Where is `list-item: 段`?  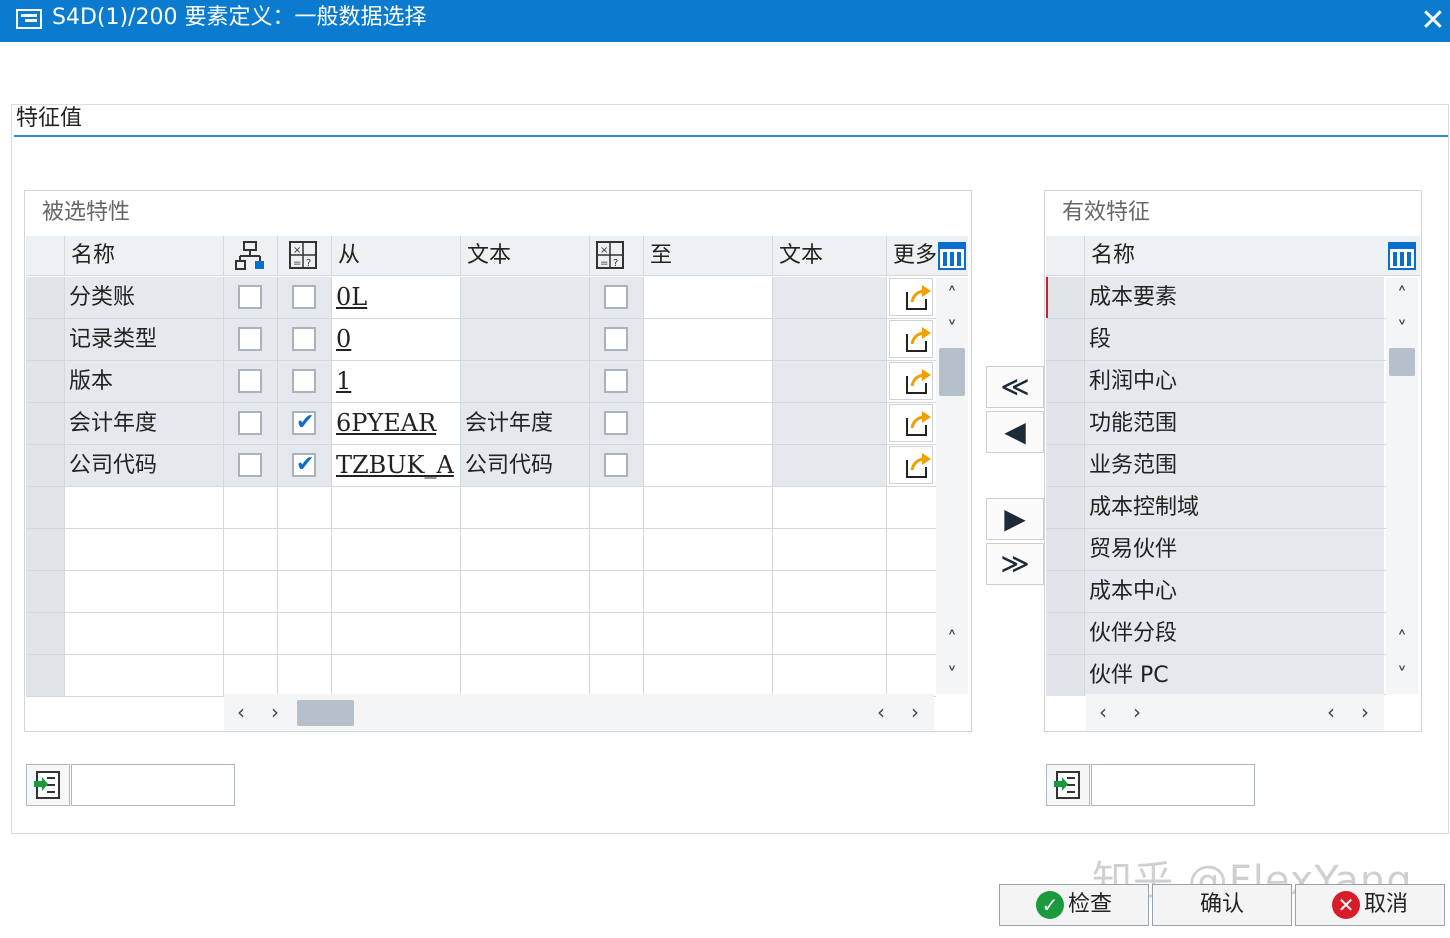
list-item: 段 is located at coordinates (1216, 340).